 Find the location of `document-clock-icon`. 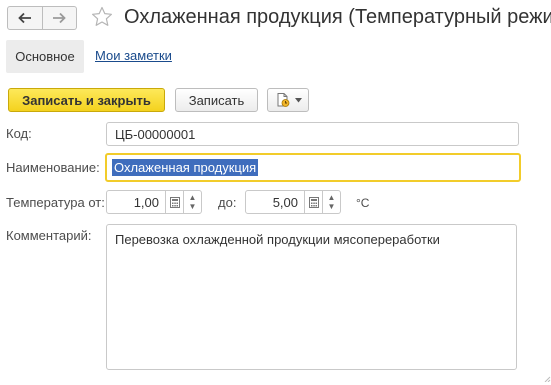

document-clock-icon is located at coordinates (283, 100).